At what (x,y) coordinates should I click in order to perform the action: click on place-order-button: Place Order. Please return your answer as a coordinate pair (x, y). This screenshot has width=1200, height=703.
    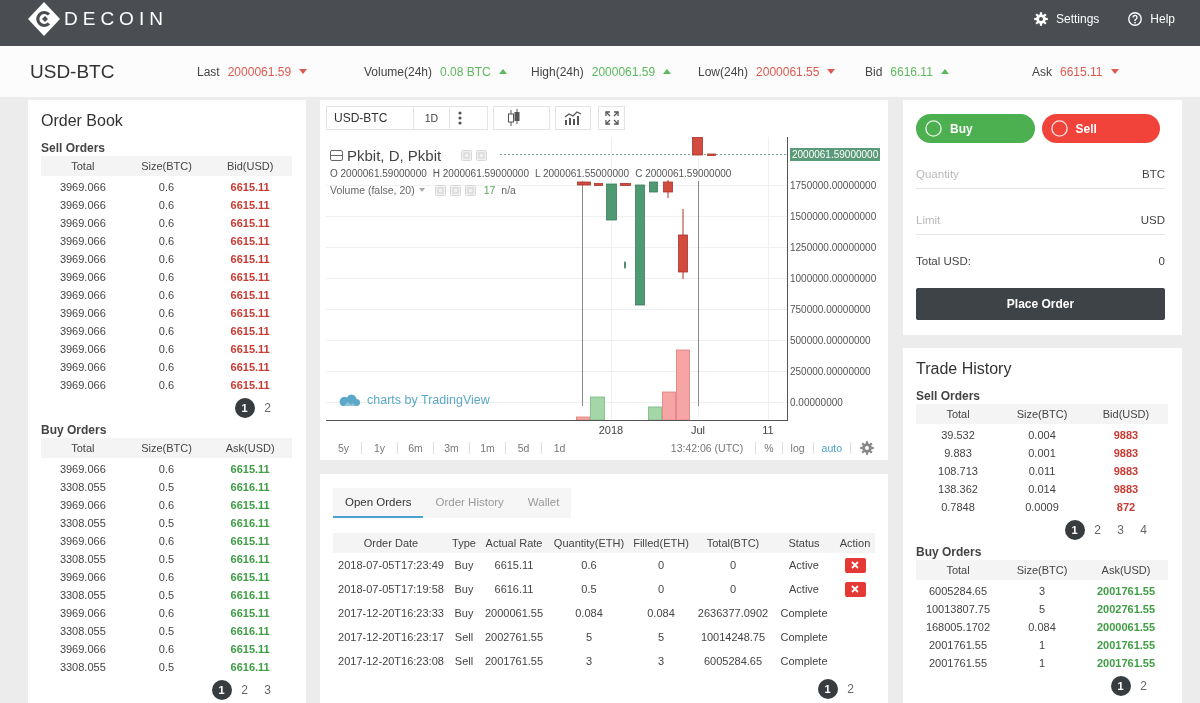
    Looking at the image, I should click on (1040, 304).